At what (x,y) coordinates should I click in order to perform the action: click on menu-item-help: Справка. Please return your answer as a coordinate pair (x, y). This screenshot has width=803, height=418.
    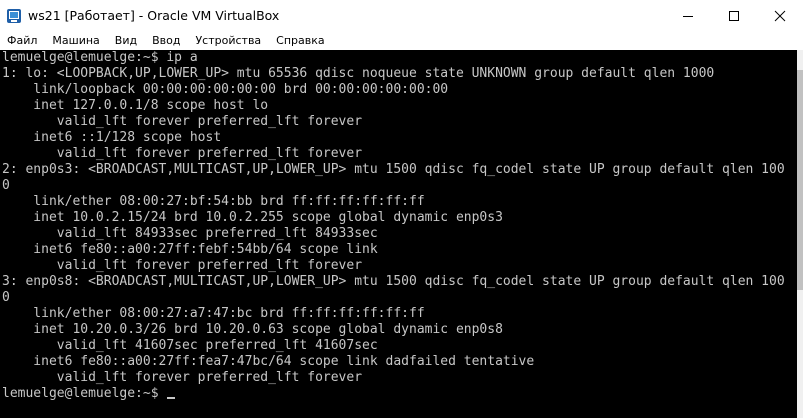
    Looking at the image, I should click on (300, 40).